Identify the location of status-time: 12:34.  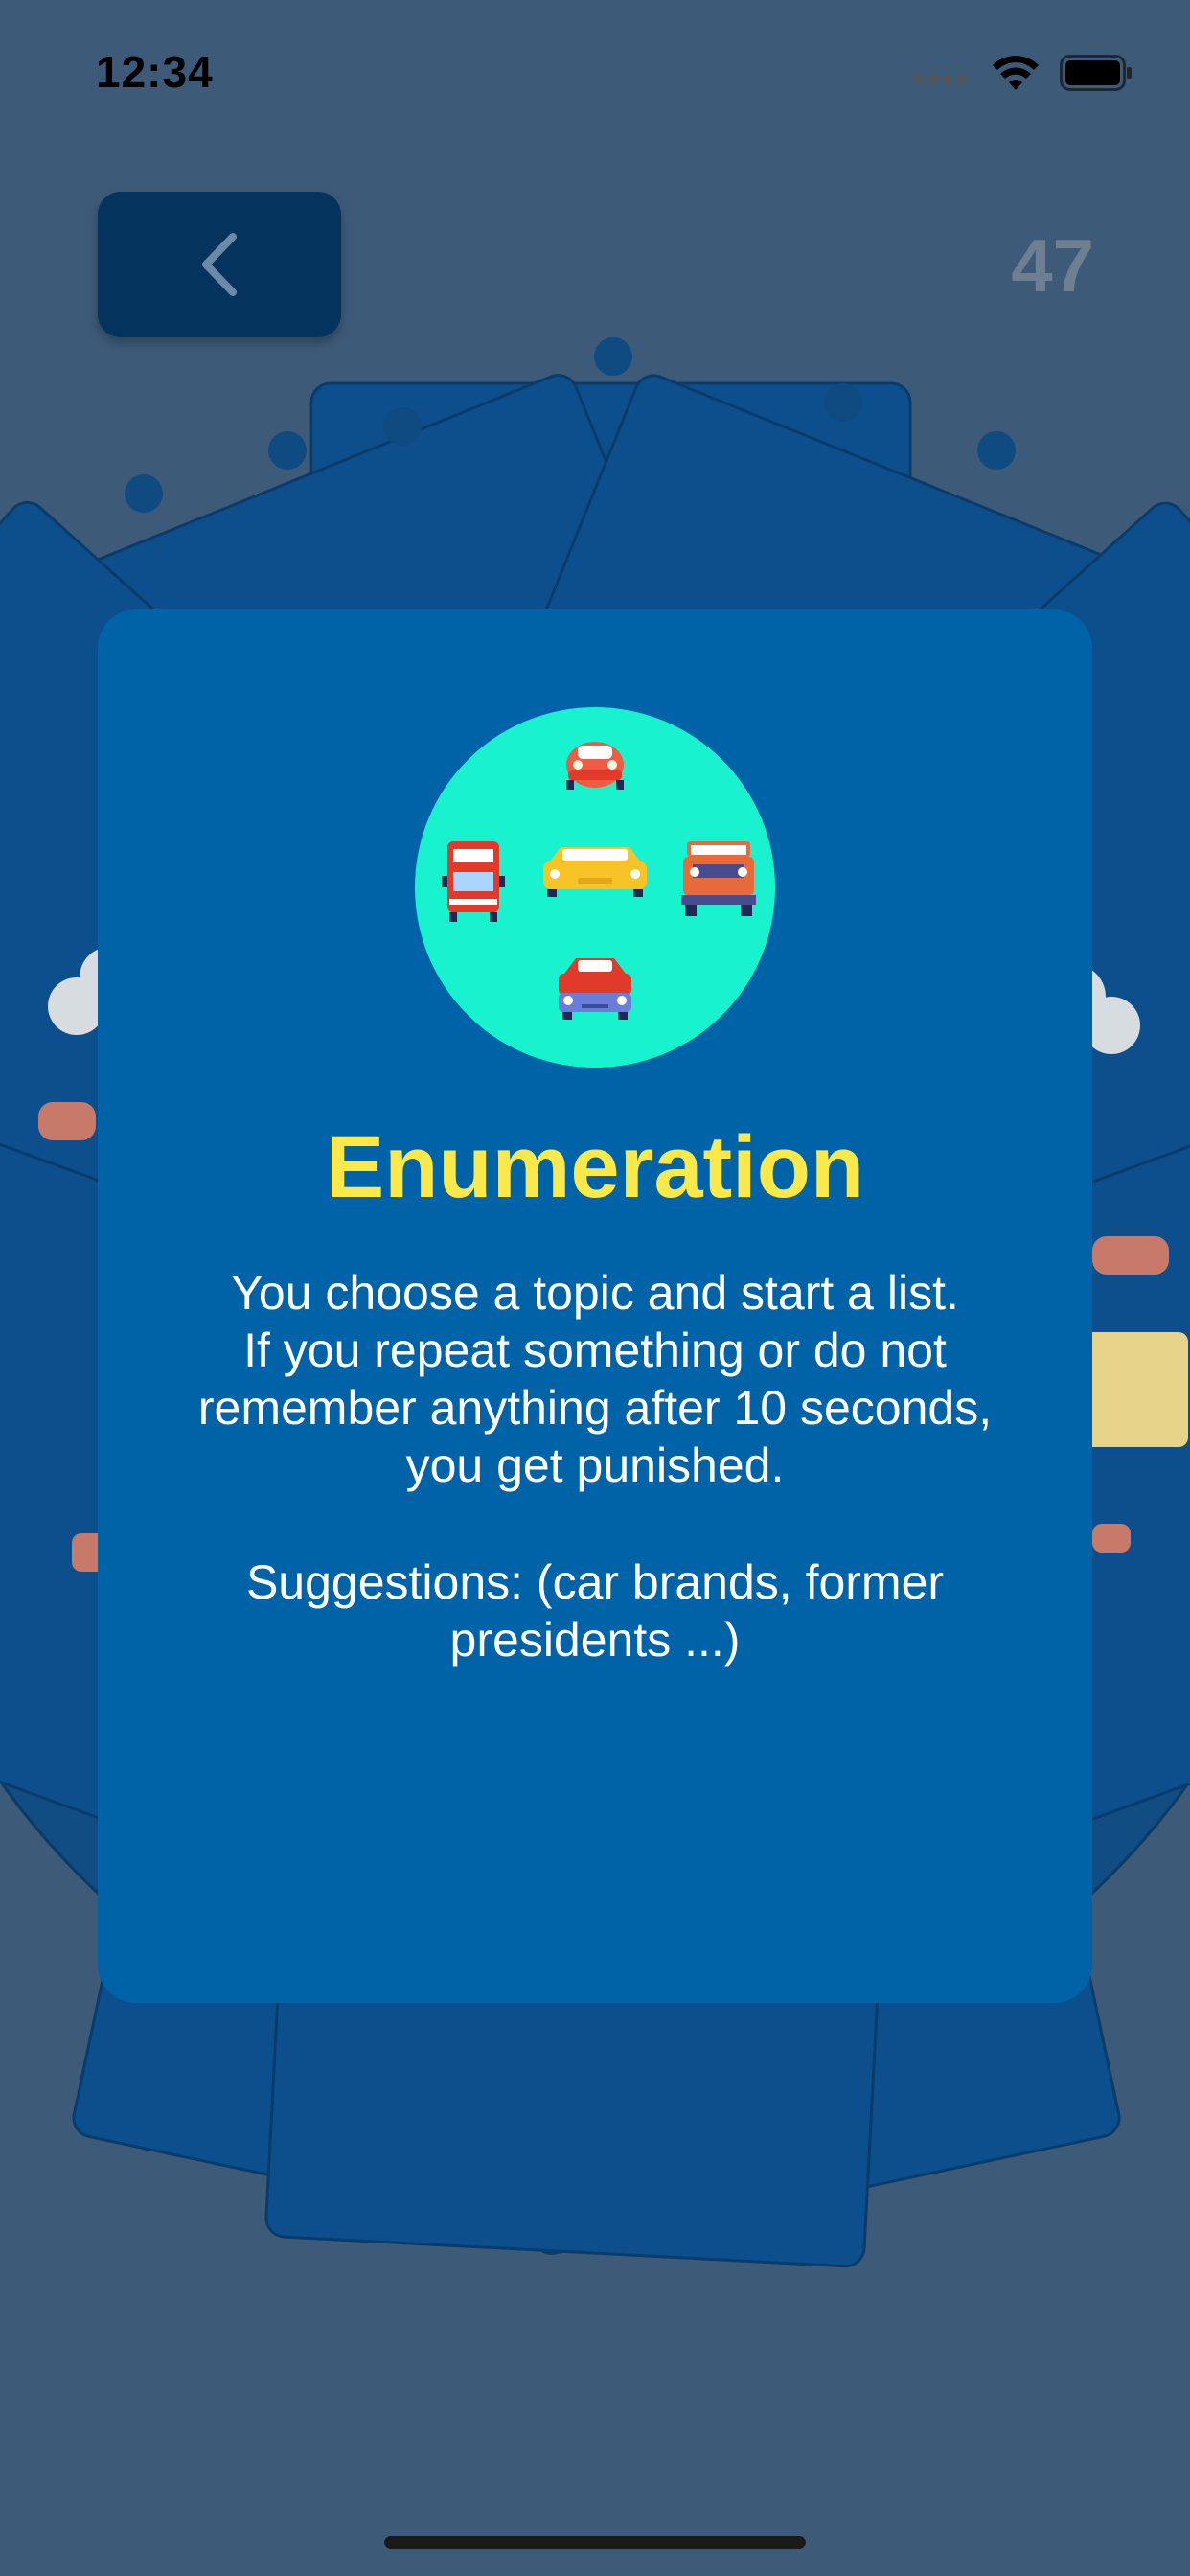
(155, 72).